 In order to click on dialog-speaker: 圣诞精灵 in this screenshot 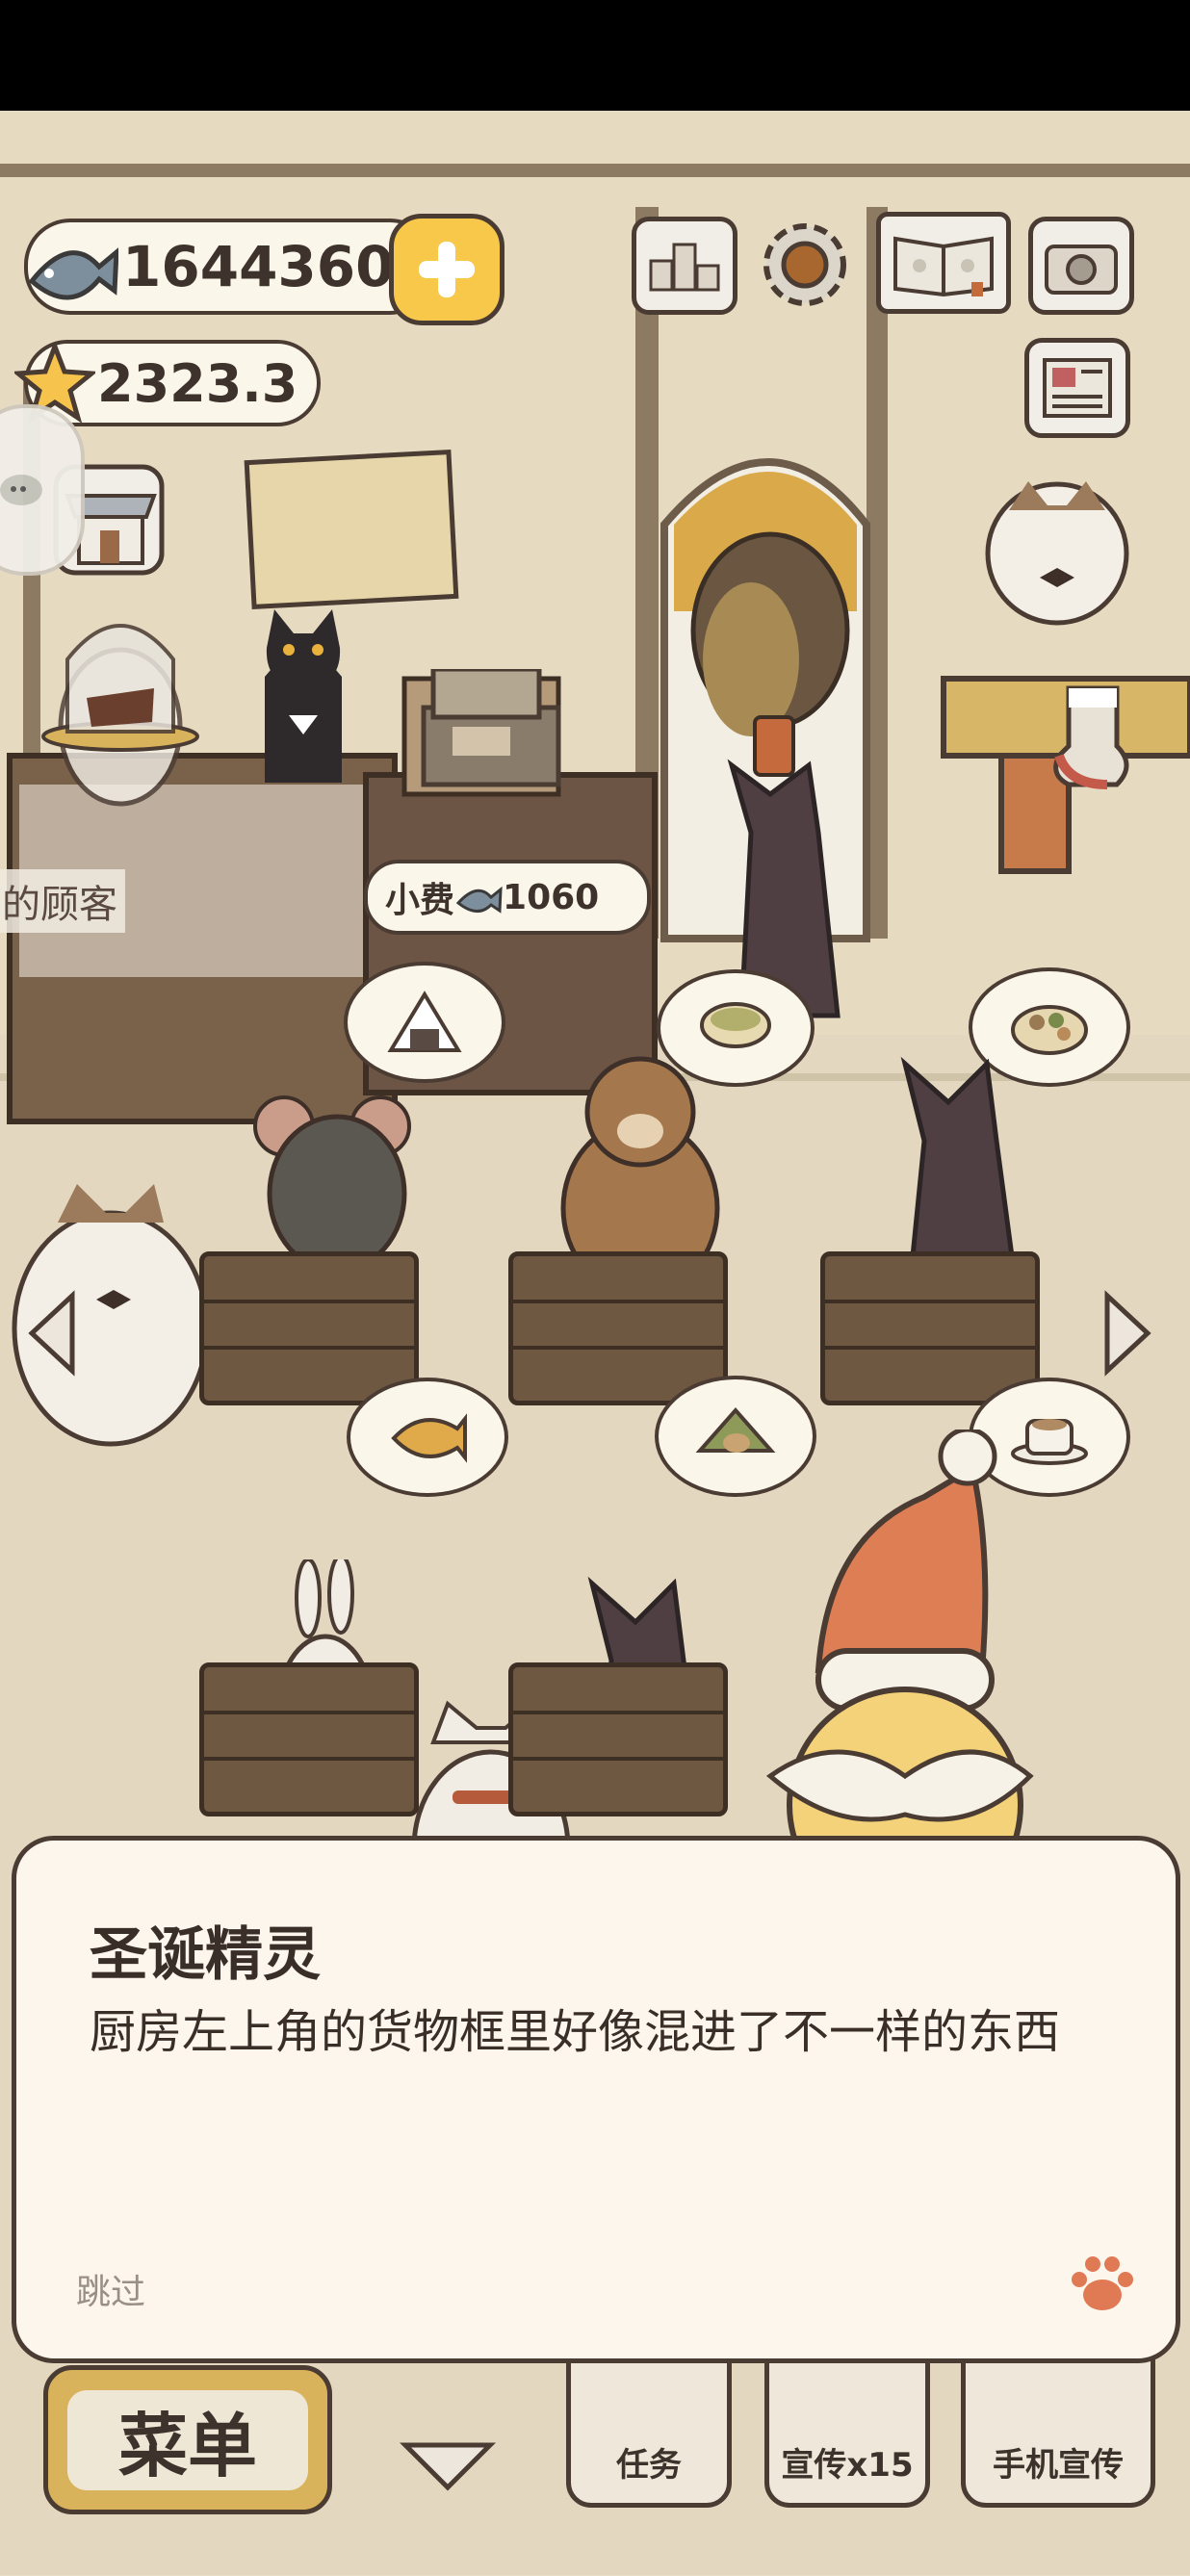, I will do `click(206, 1955)`.